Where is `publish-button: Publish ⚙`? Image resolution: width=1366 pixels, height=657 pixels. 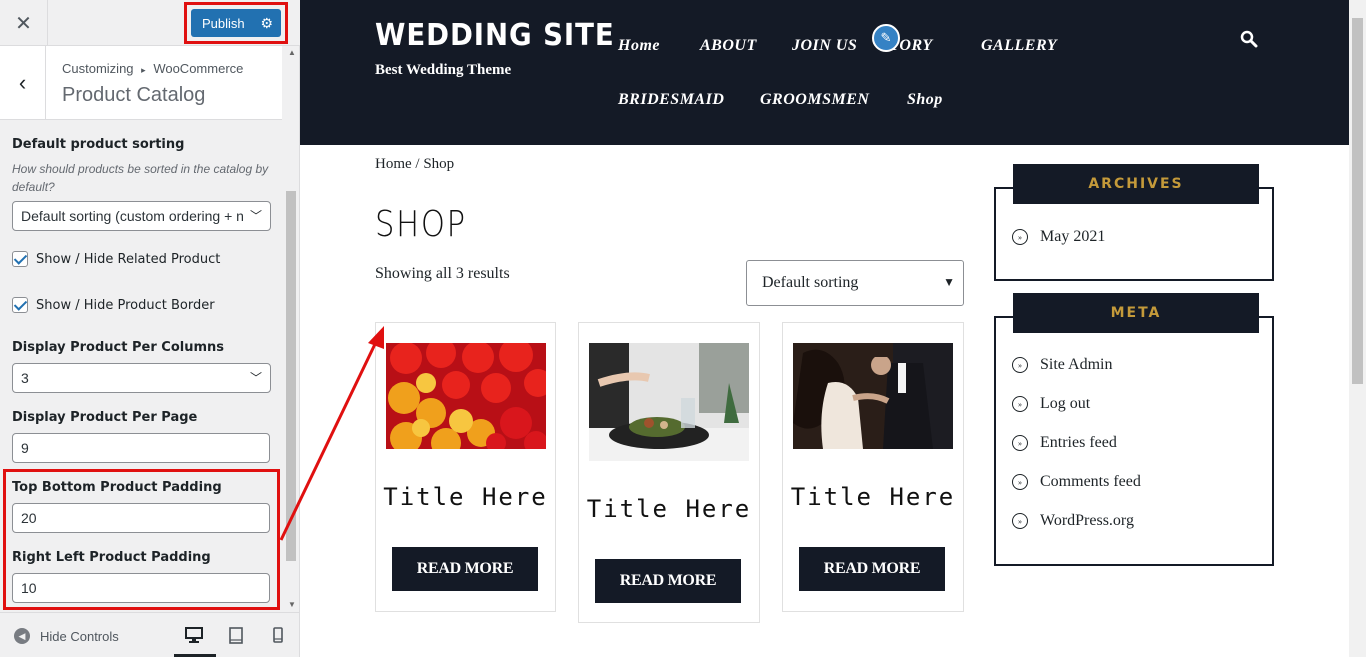 publish-button: Publish ⚙ is located at coordinates (236, 23).